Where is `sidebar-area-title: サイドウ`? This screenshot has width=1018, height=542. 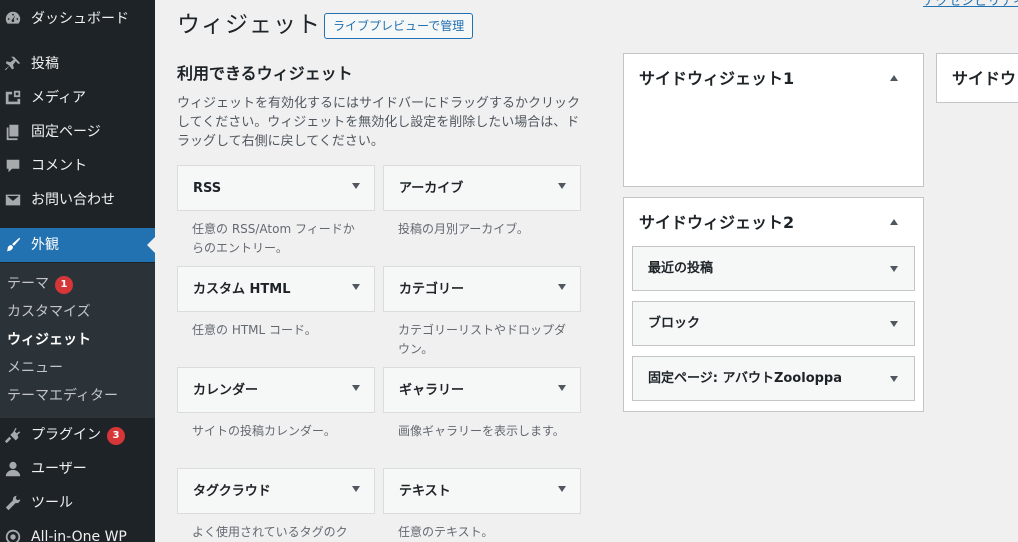 sidebar-area-title: サイドウ is located at coordinates (984, 78).